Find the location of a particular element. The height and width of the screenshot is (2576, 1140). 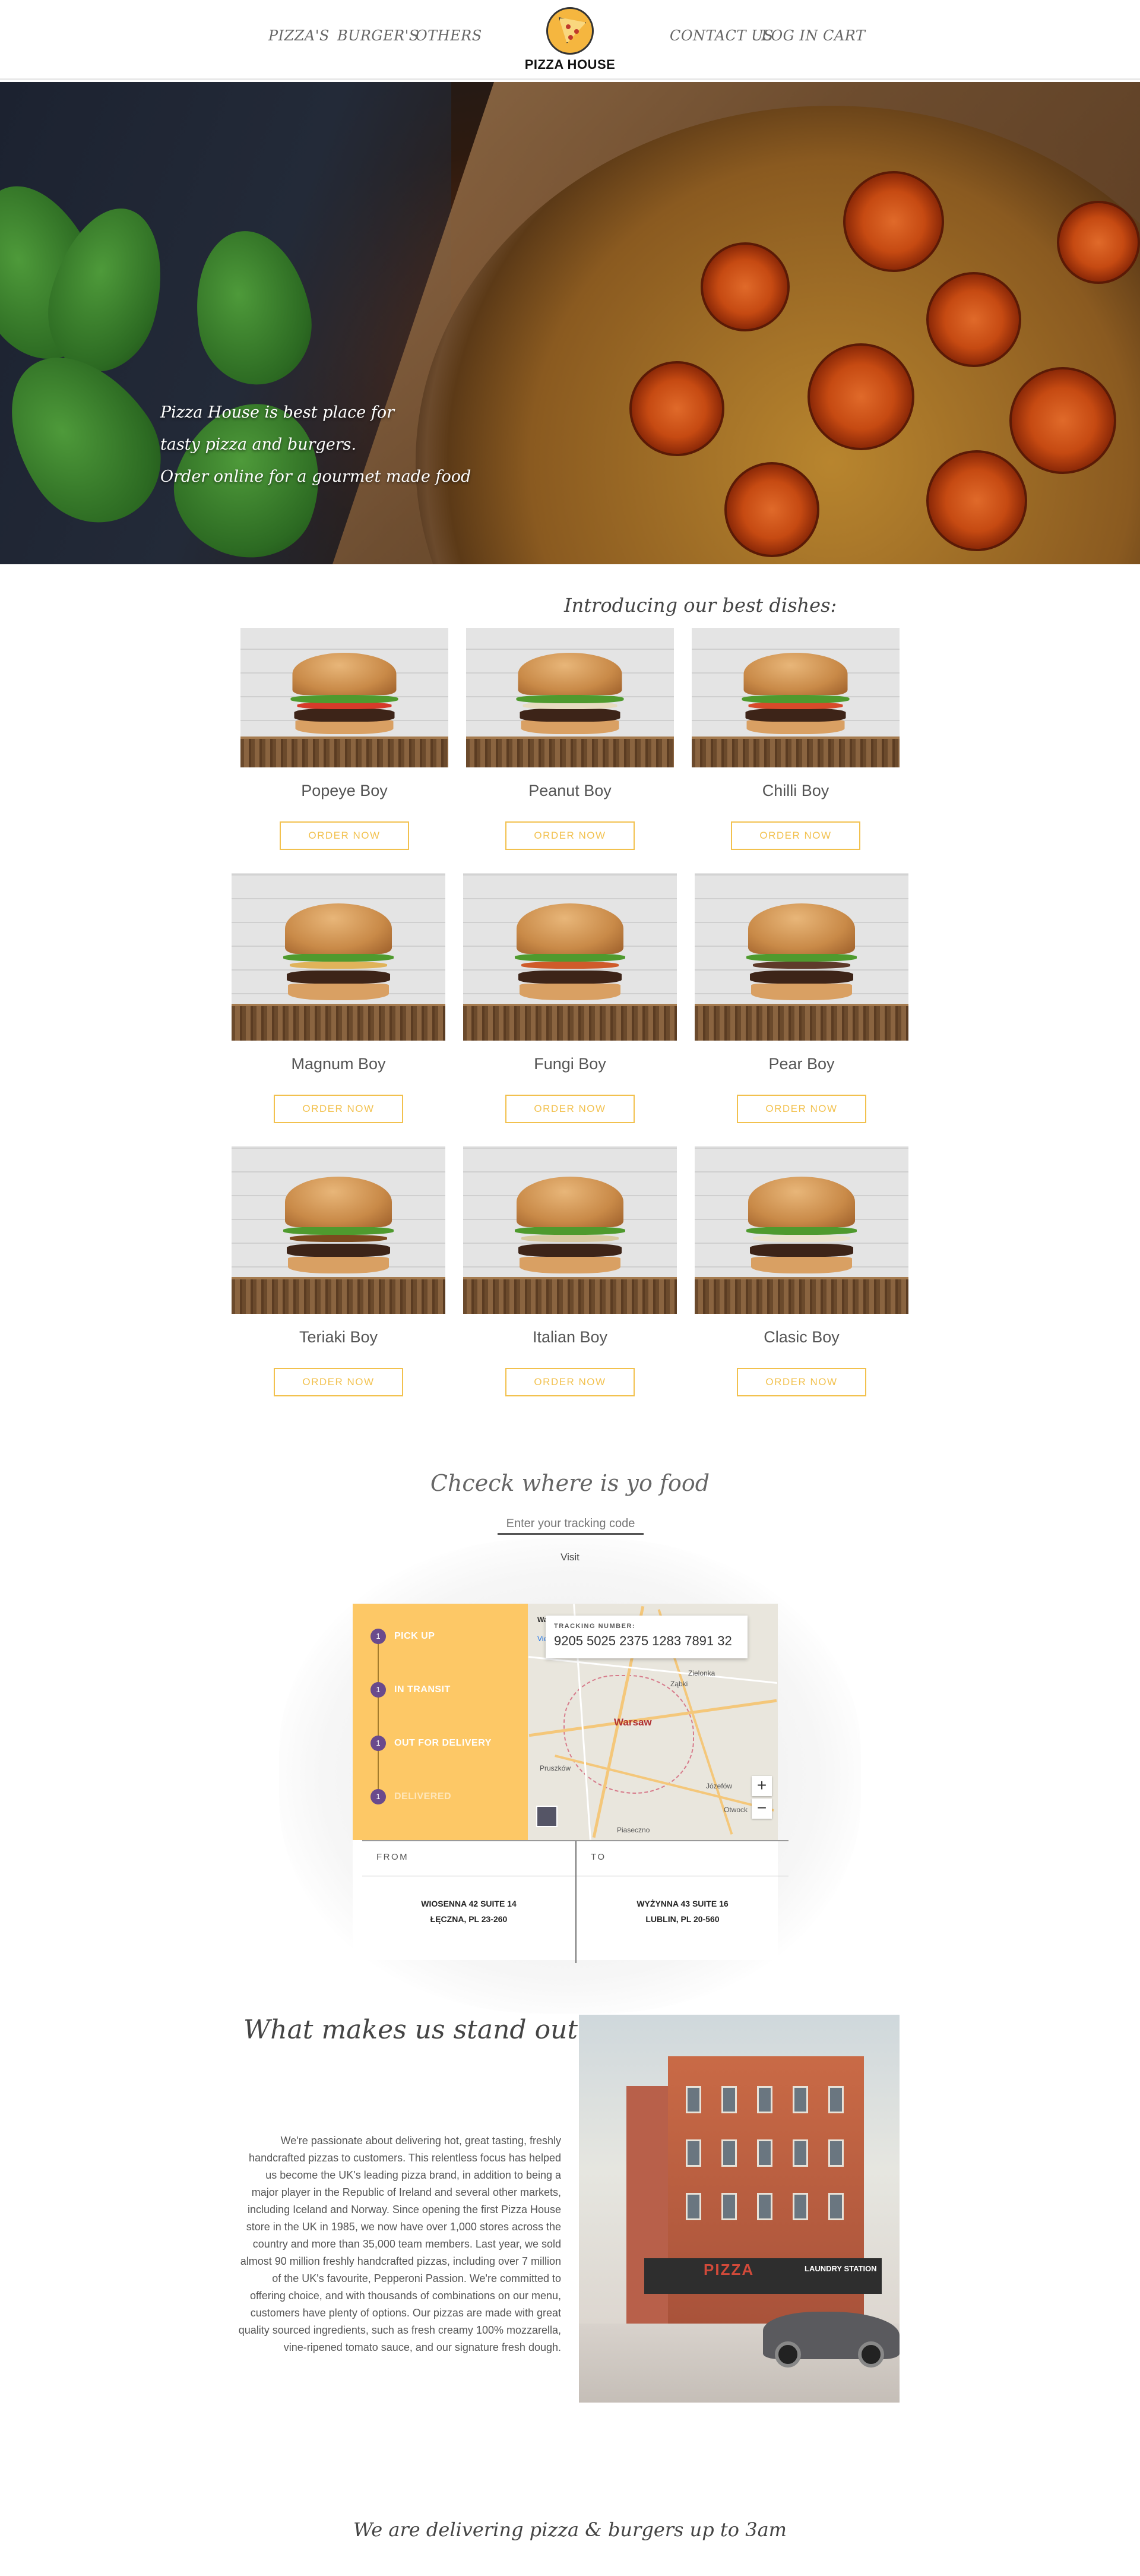

dish-name: Chilli Boy is located at coordinates (795, 790).